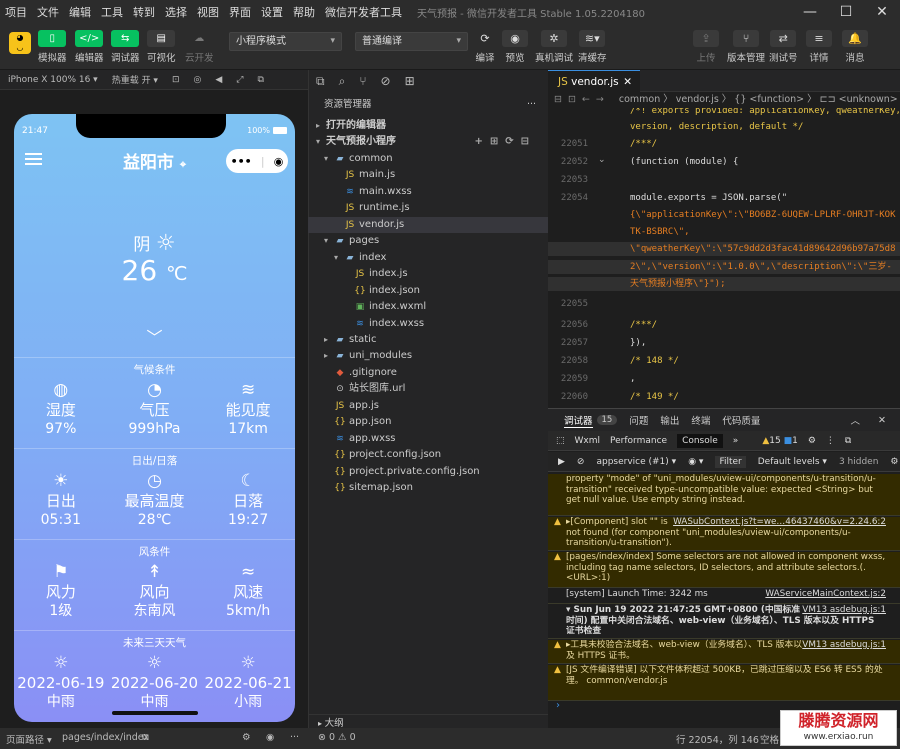 The height and width of the screenshot is (749, 900). I want to click on file-tree-item: ▾ ▰ pages, so click(428, 241).